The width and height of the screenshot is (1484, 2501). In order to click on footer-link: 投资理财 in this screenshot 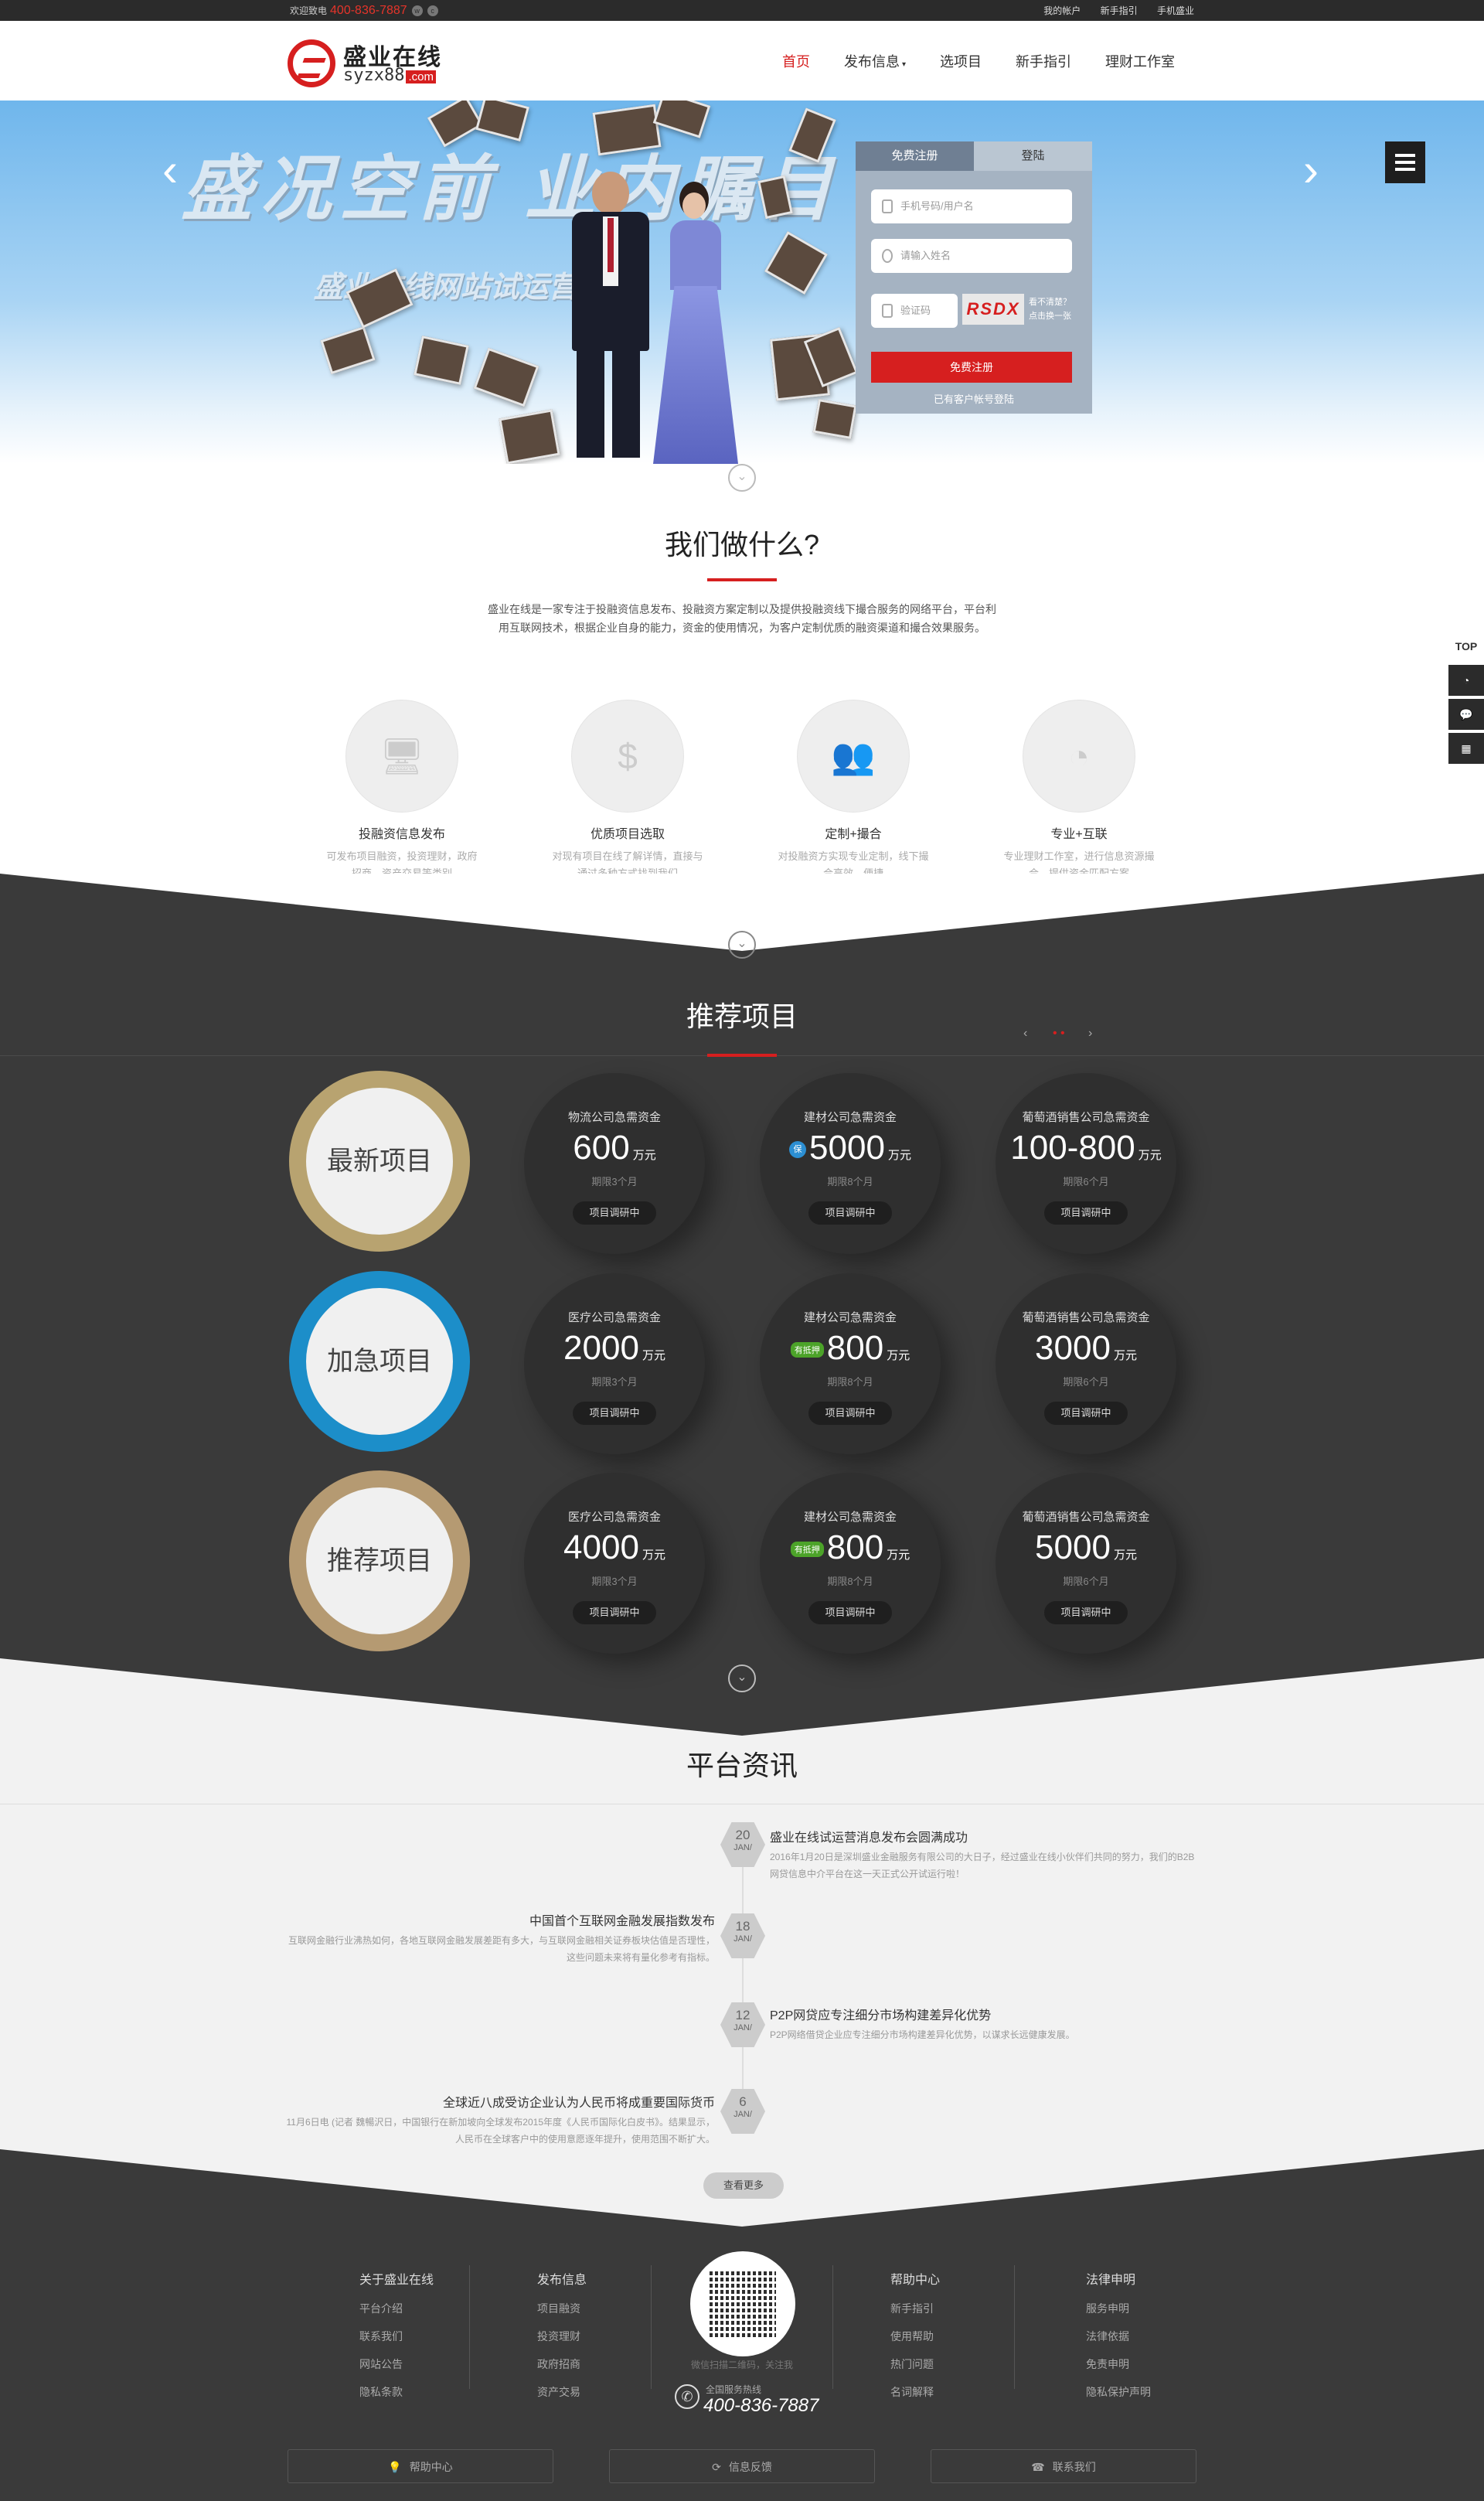, I will do `click(562, 2336)`.